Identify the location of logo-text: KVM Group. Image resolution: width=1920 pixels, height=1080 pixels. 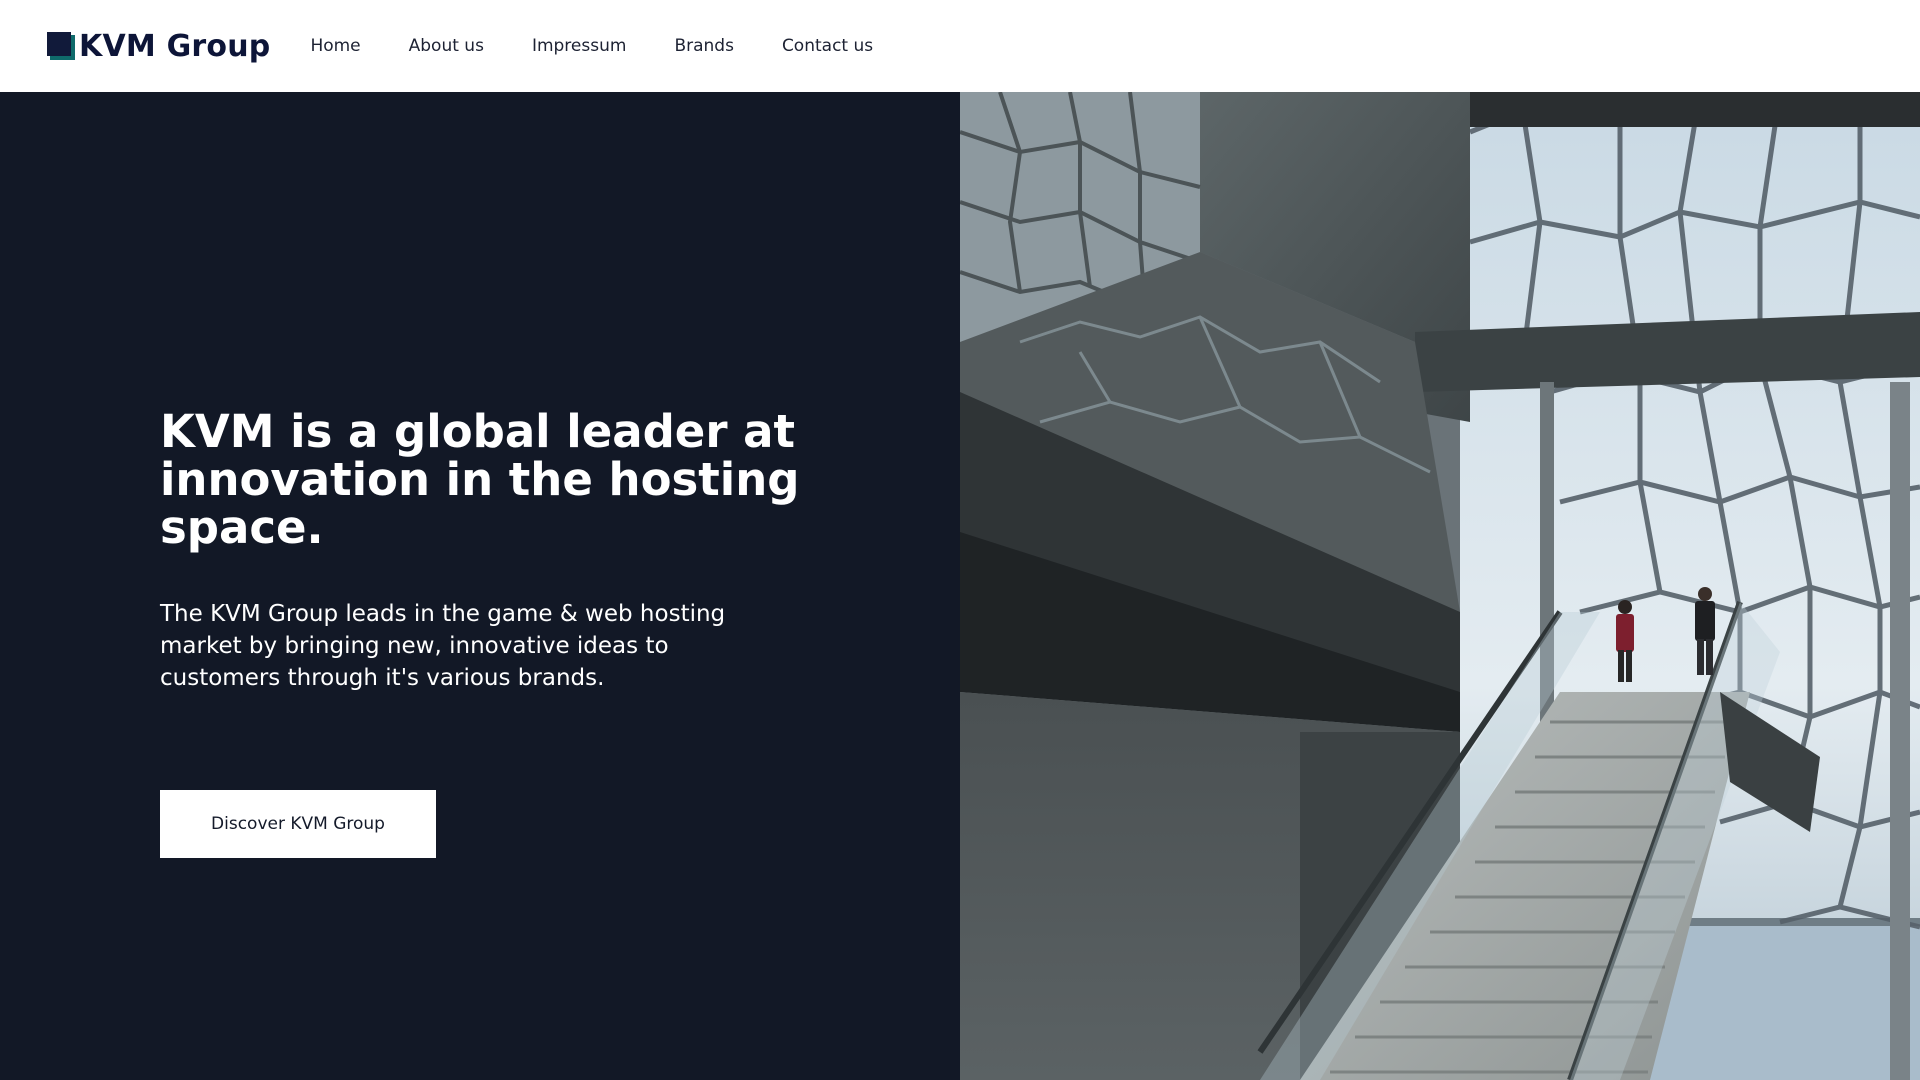
(175, 46).